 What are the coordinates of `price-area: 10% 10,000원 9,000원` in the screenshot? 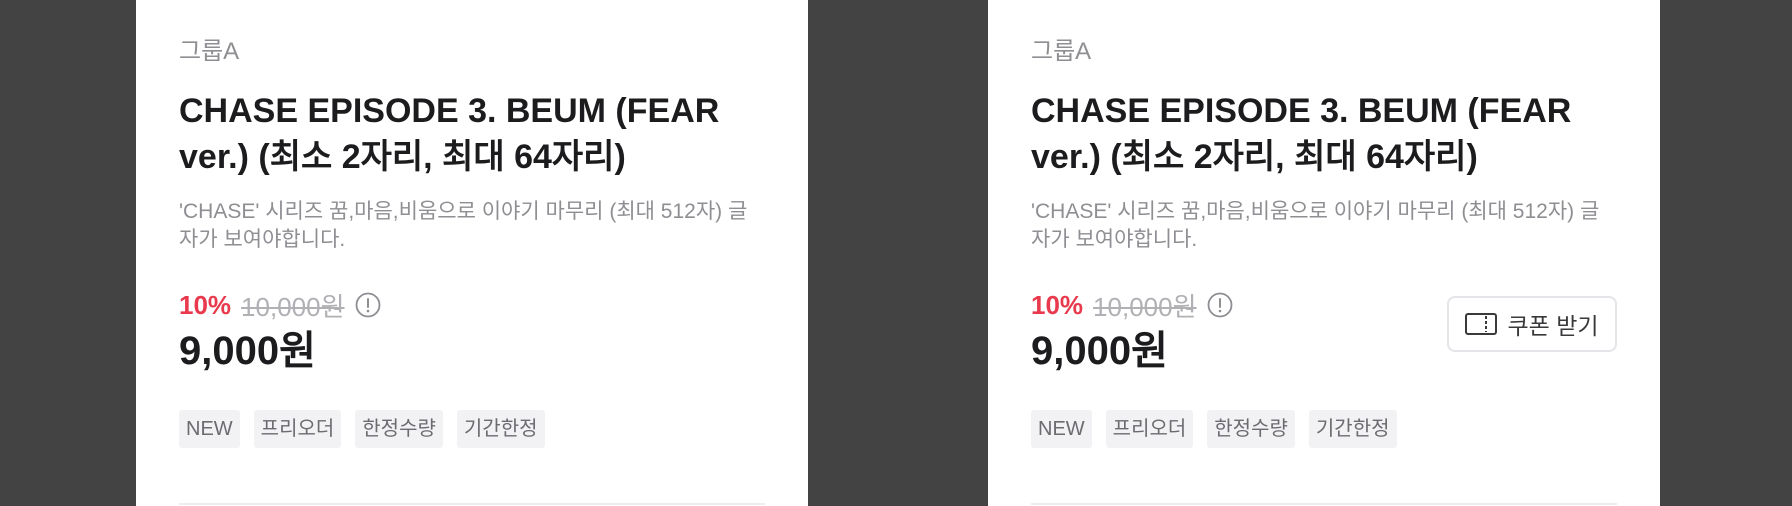 It's located at (472, 334).